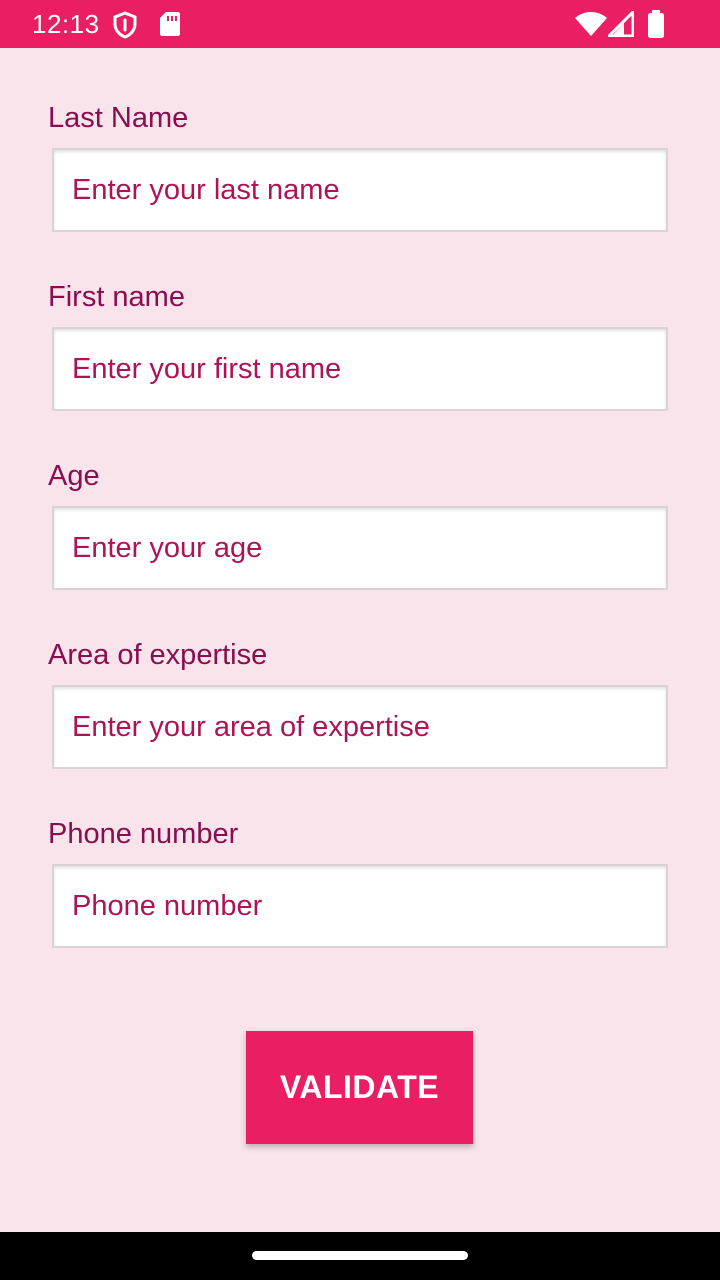  What do you see at coordinates (656, 24) in the screenshot?
I see `battery-icon` at bounding box center [656, 24].